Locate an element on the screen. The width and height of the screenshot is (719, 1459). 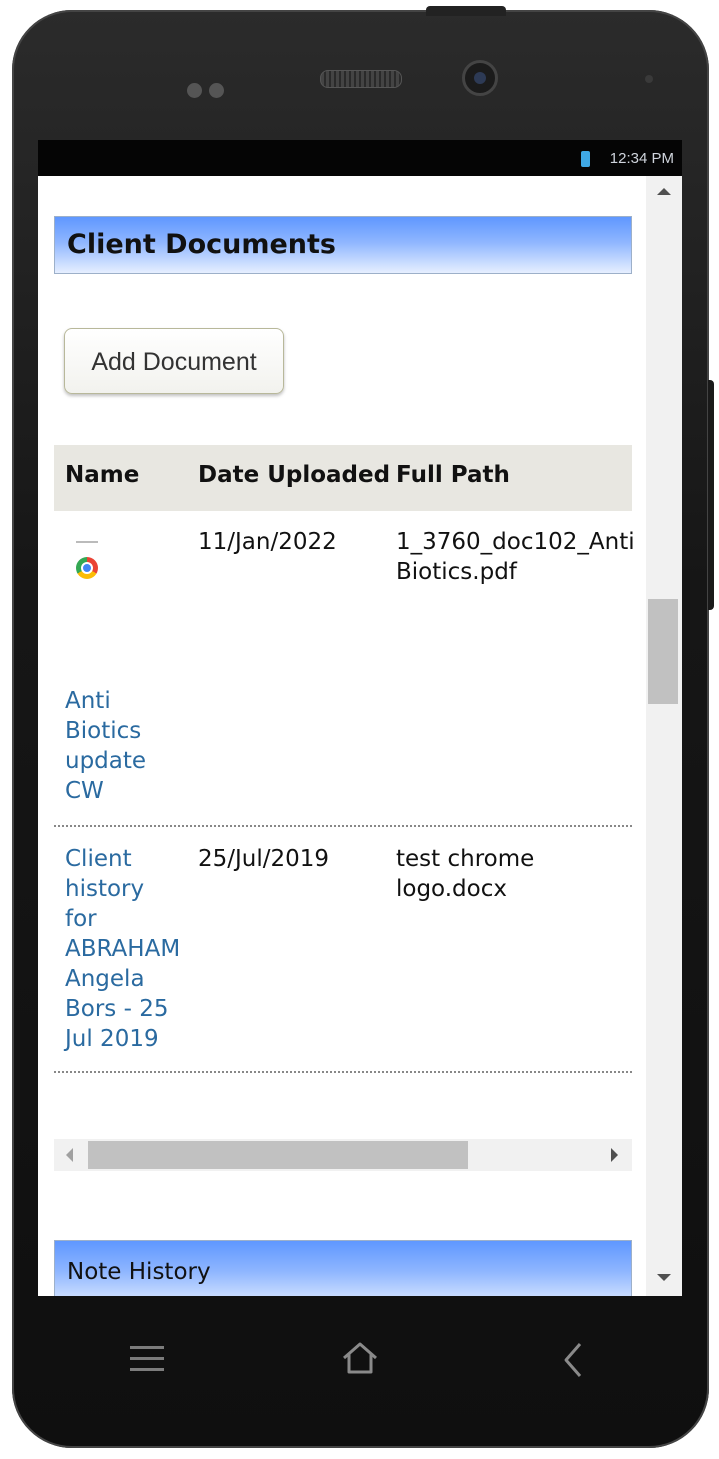
vertical-scroll-thumb is located at coordinates (663, 651).